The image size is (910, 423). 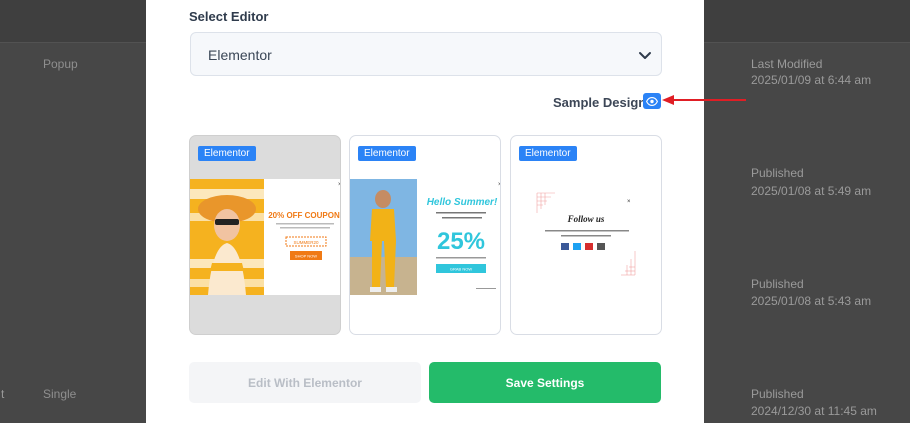 What do you see at coordinates (305, 382) in the screenshot?
I see `edit-with-elementor-button: Edit With Elementor` at bounding box center [305, 382].